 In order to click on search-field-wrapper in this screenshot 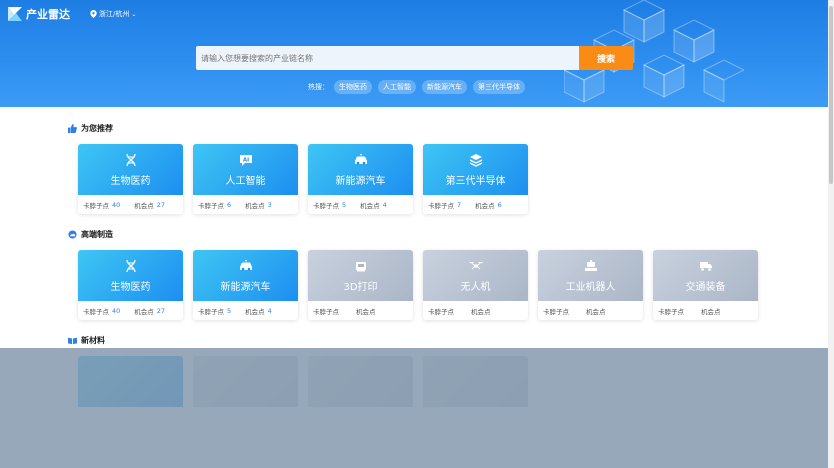, I will do `click(387, 58)`.